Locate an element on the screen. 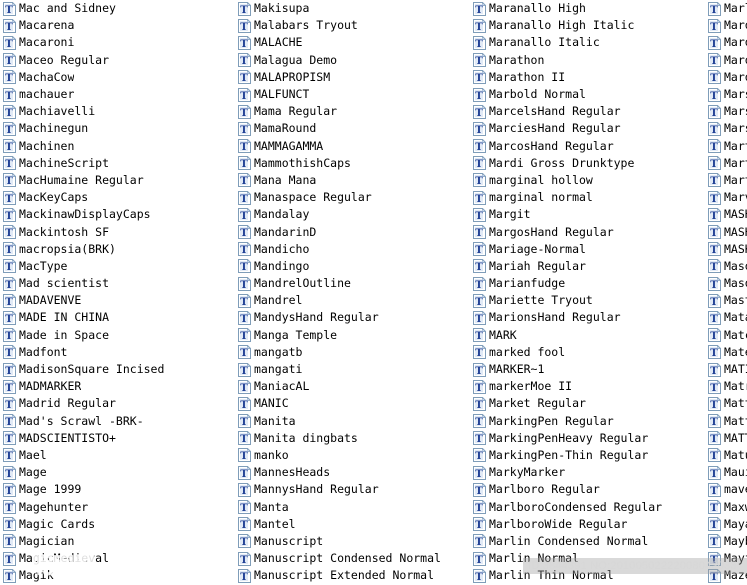 The height and width of the screenshot is (585, 747). file-list-item: T Marbold Normal is located at coordinates (587, 94).